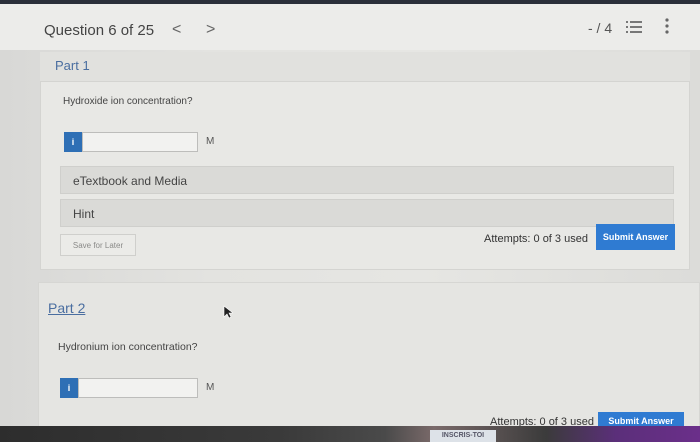 This screenshot has width=700, height=442. What do you see at coordinates (463, 436) in the screenshot?
I see `ad-banner: INSCRIS-TOI` at bounding box center [463, 436].